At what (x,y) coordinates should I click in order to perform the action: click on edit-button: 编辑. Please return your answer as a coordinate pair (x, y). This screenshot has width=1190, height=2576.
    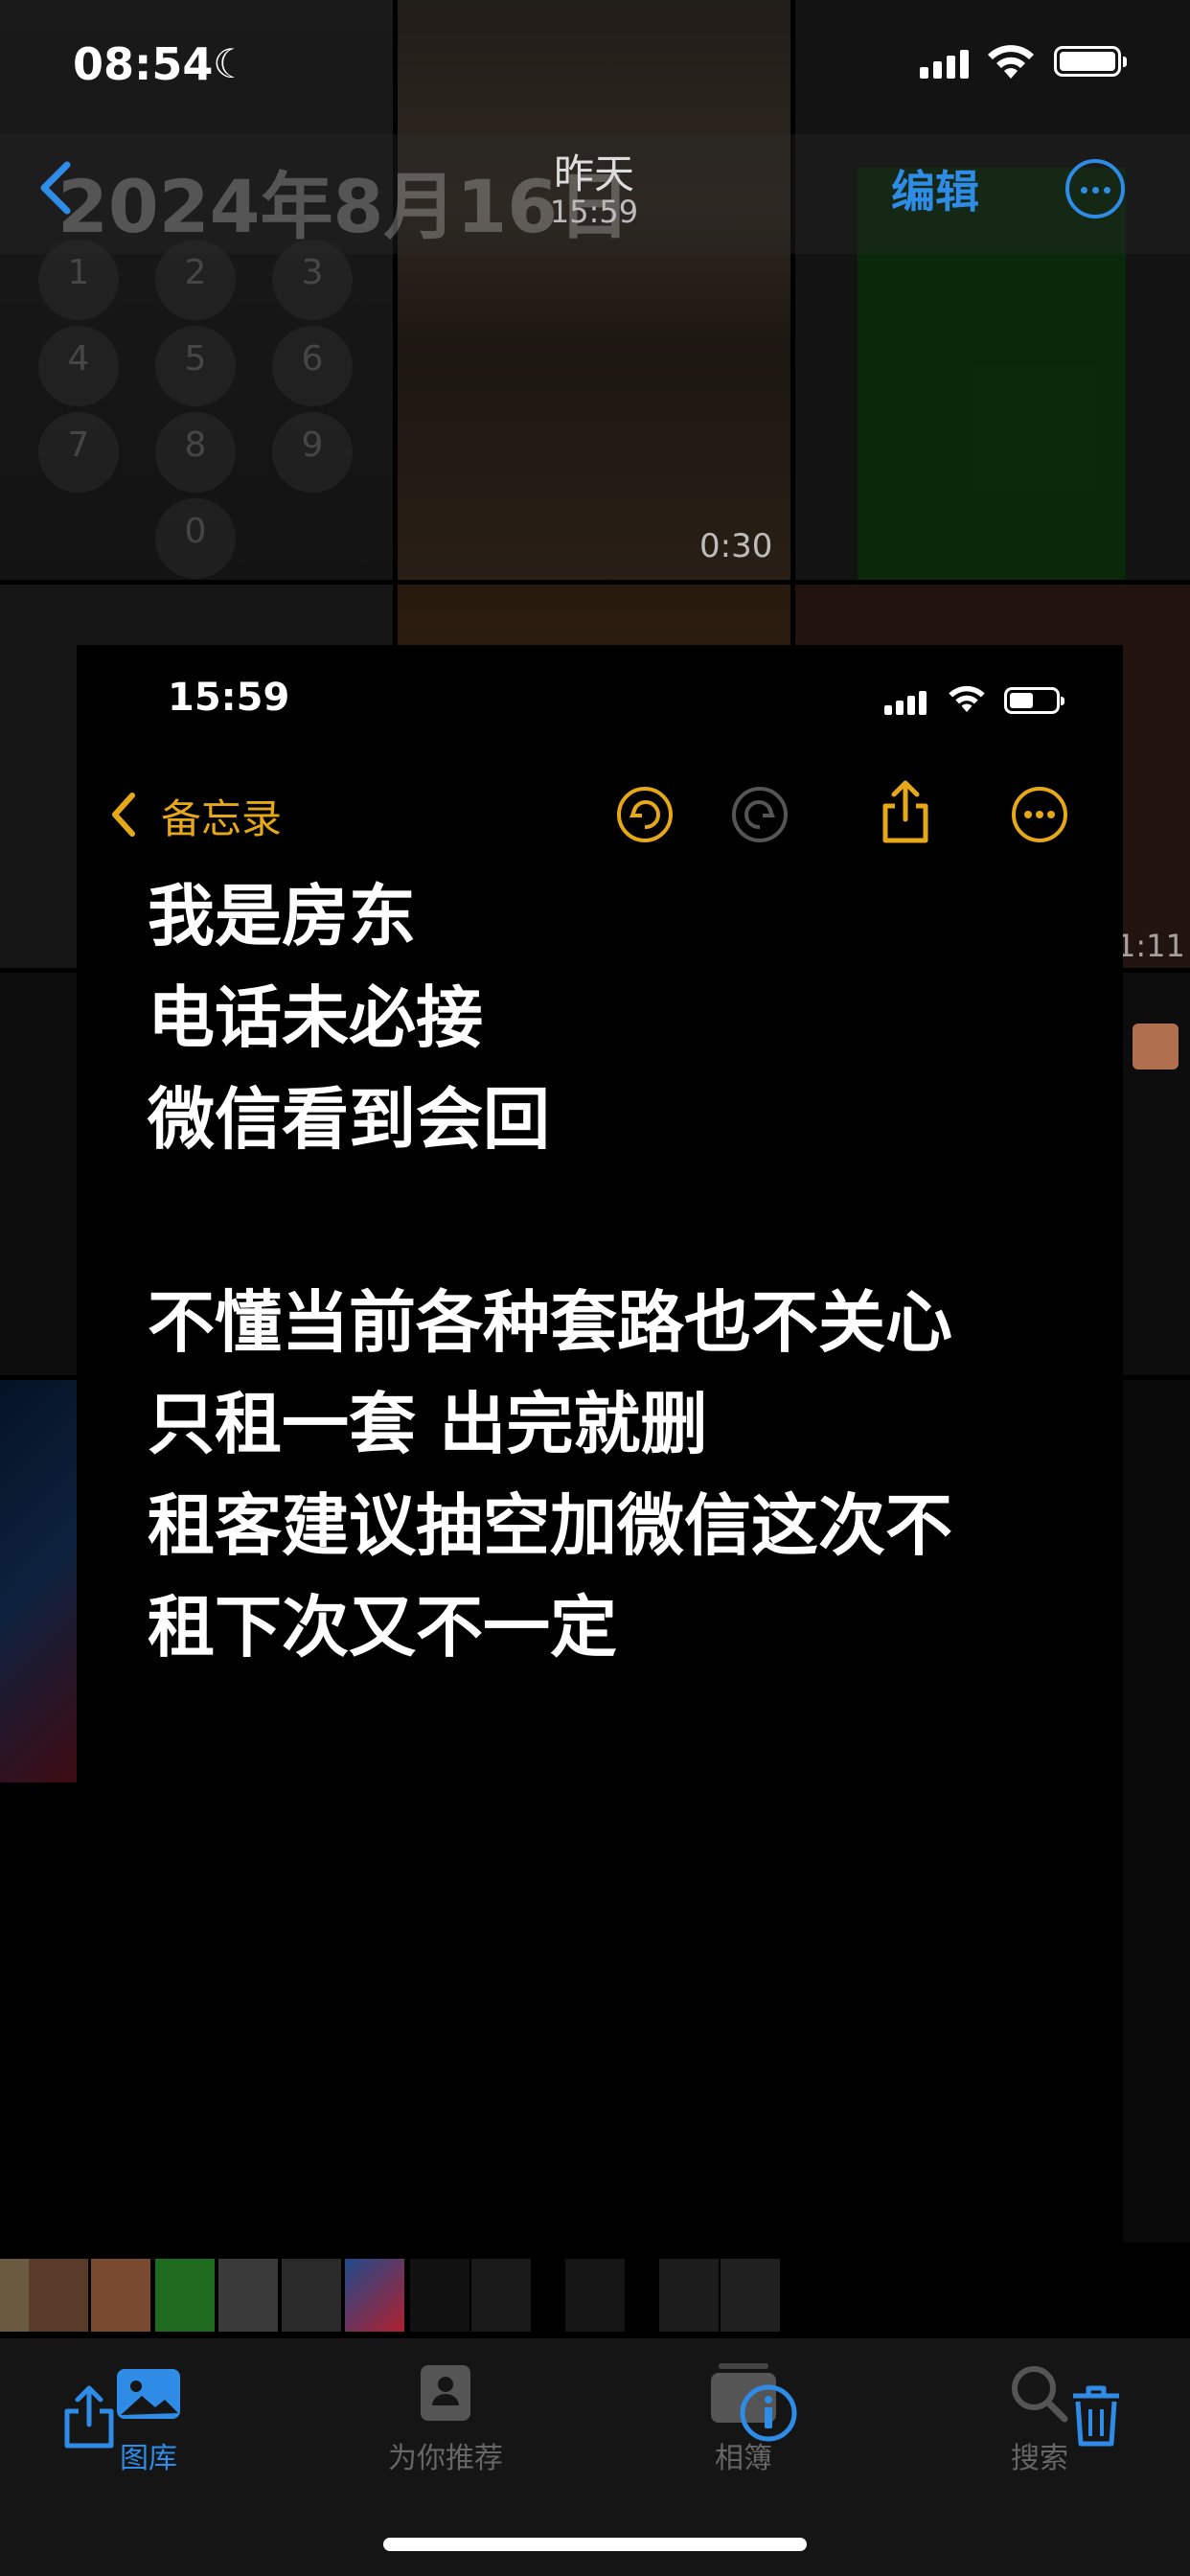
    Looking at the image, I should click on (935, 188).